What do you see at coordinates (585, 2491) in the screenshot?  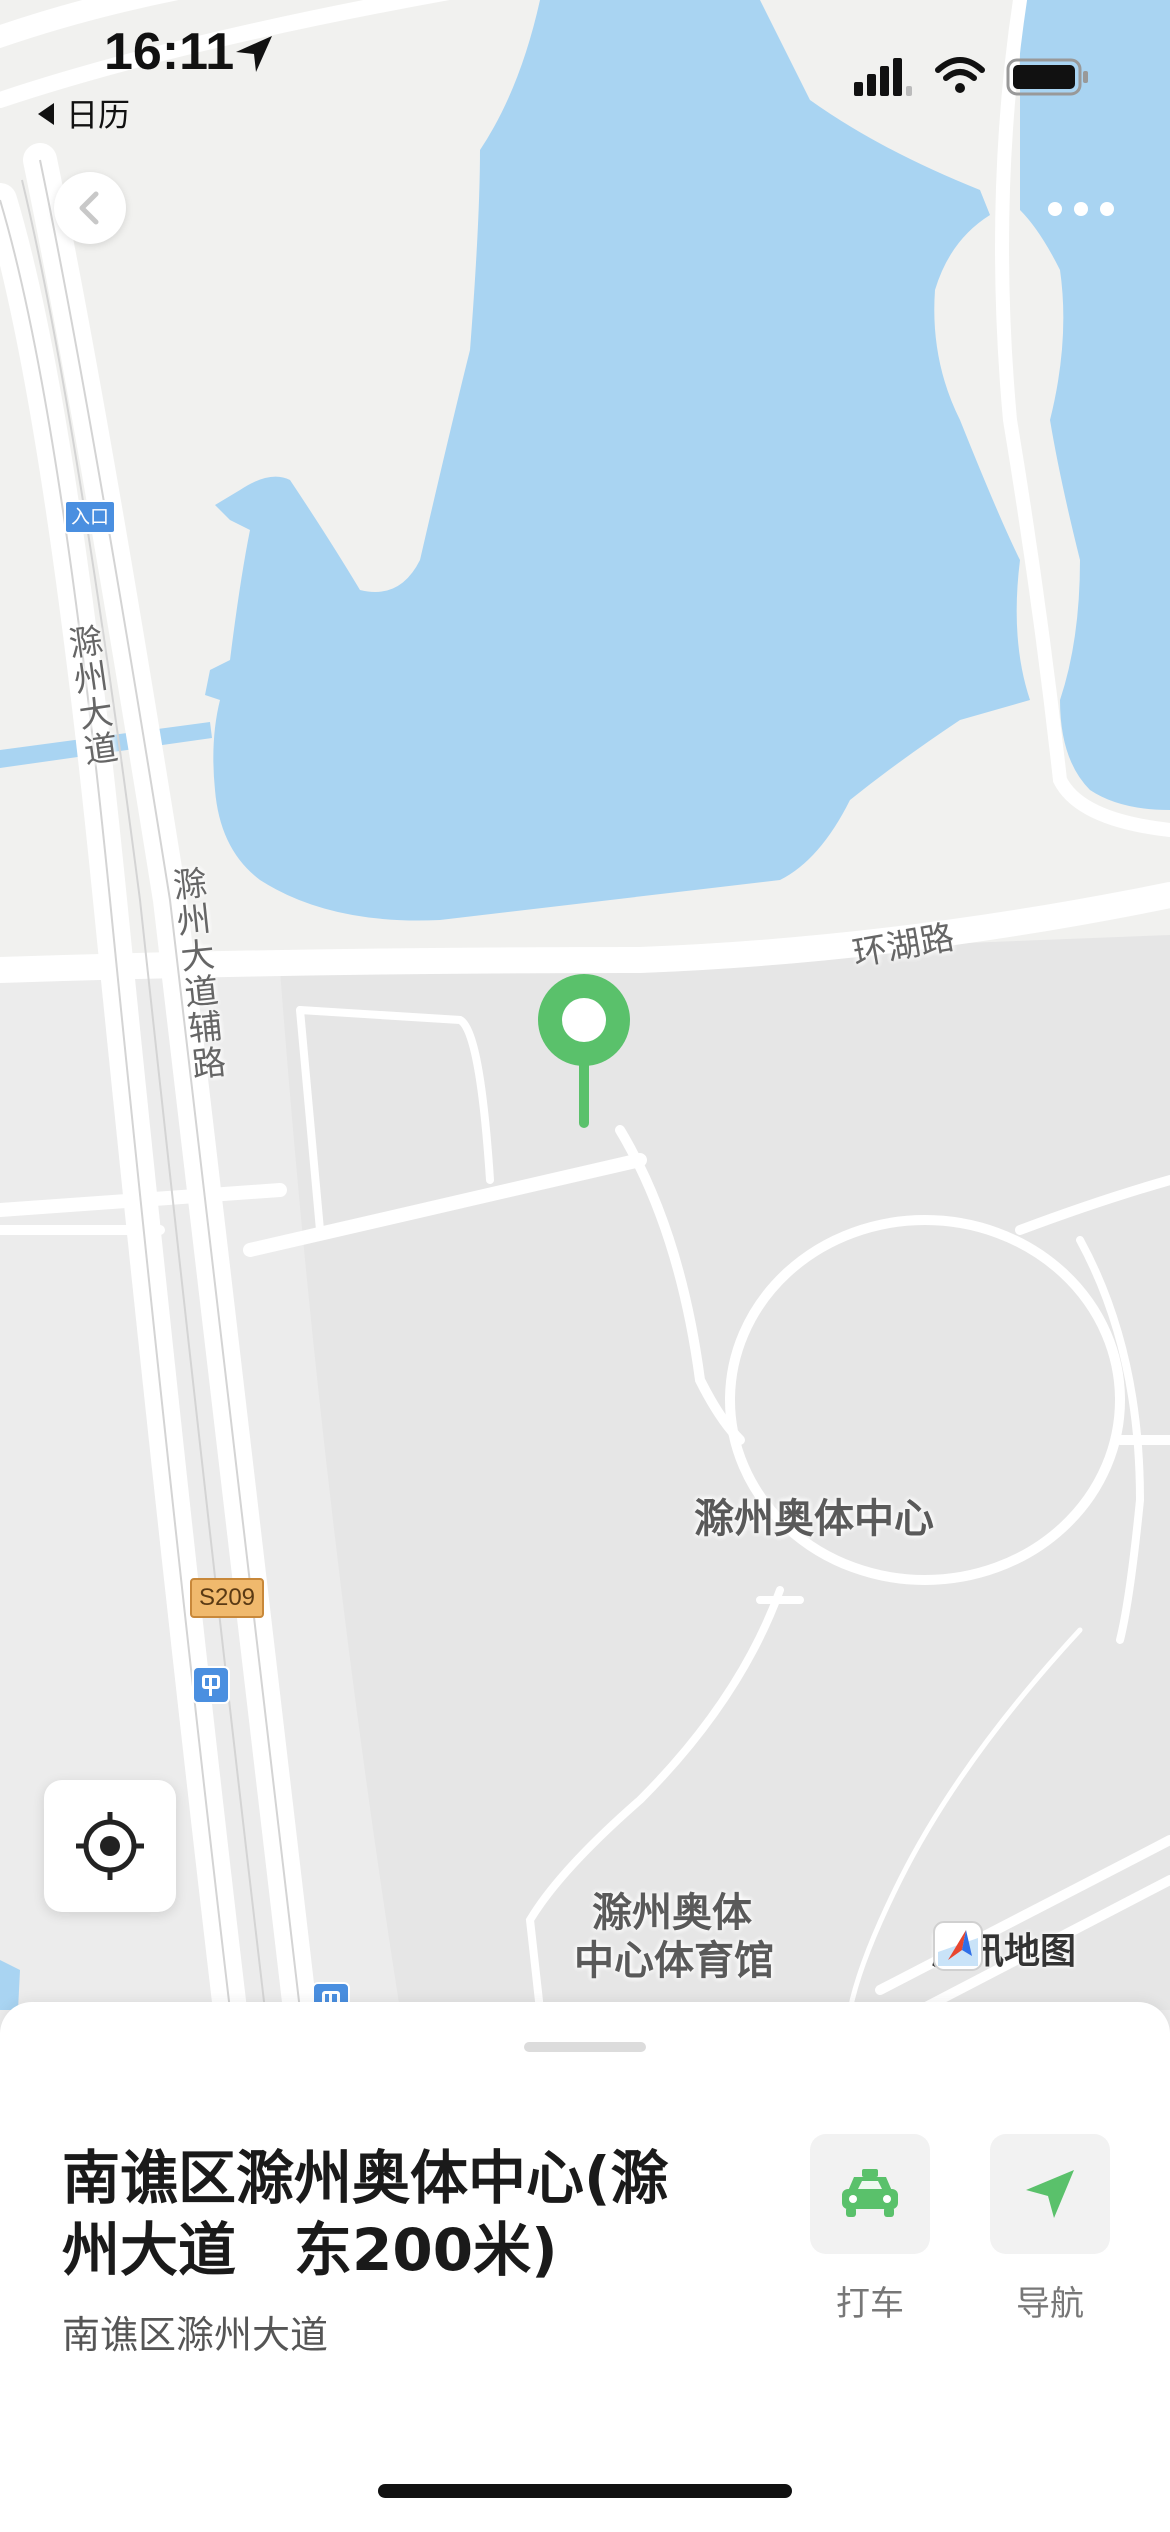 I see `home-indicator` at bounding box center [585, 2491].